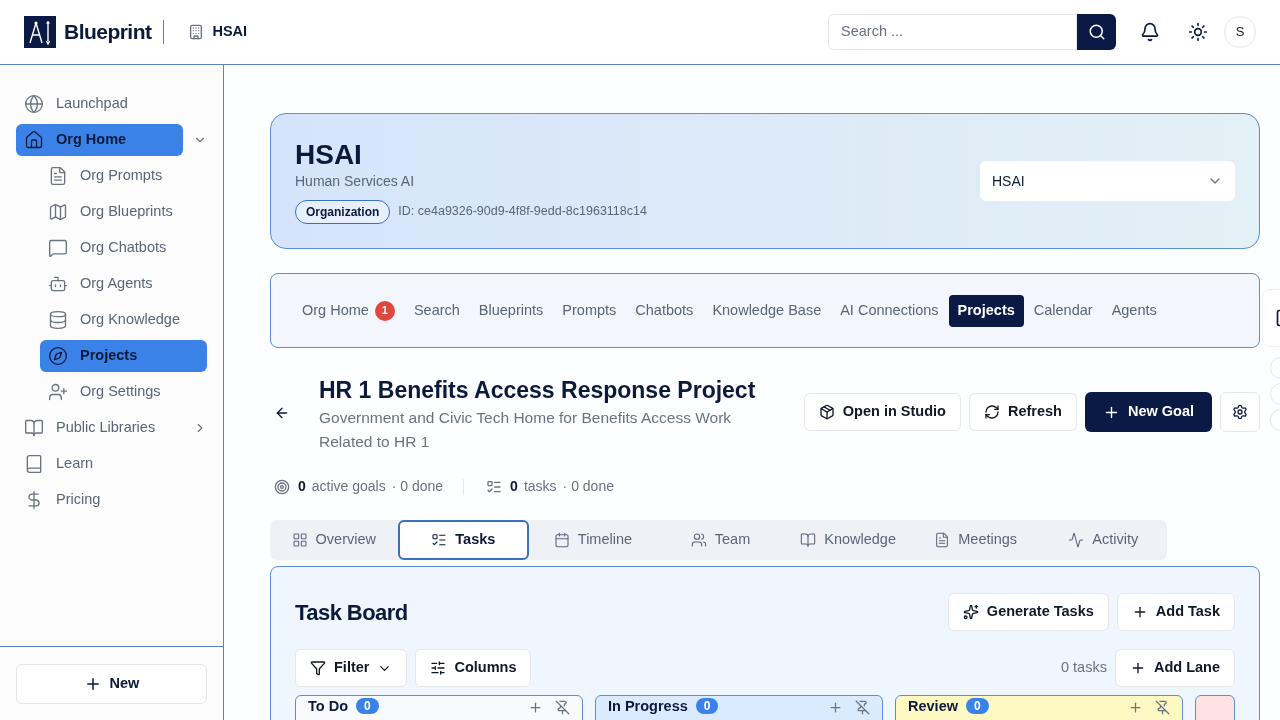 The height and width of the screenshot is (720, 1280). What do you see at coordinates (514, 486) in the screenshot?
I see `tasks-count: 0` at bounding box center [514, 486].